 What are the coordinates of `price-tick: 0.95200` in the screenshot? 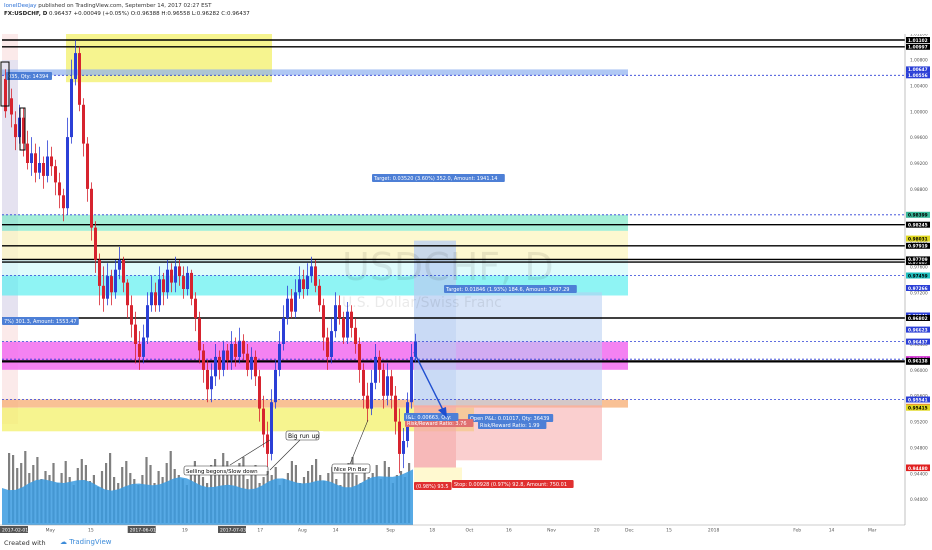 It's located at (919, 423).